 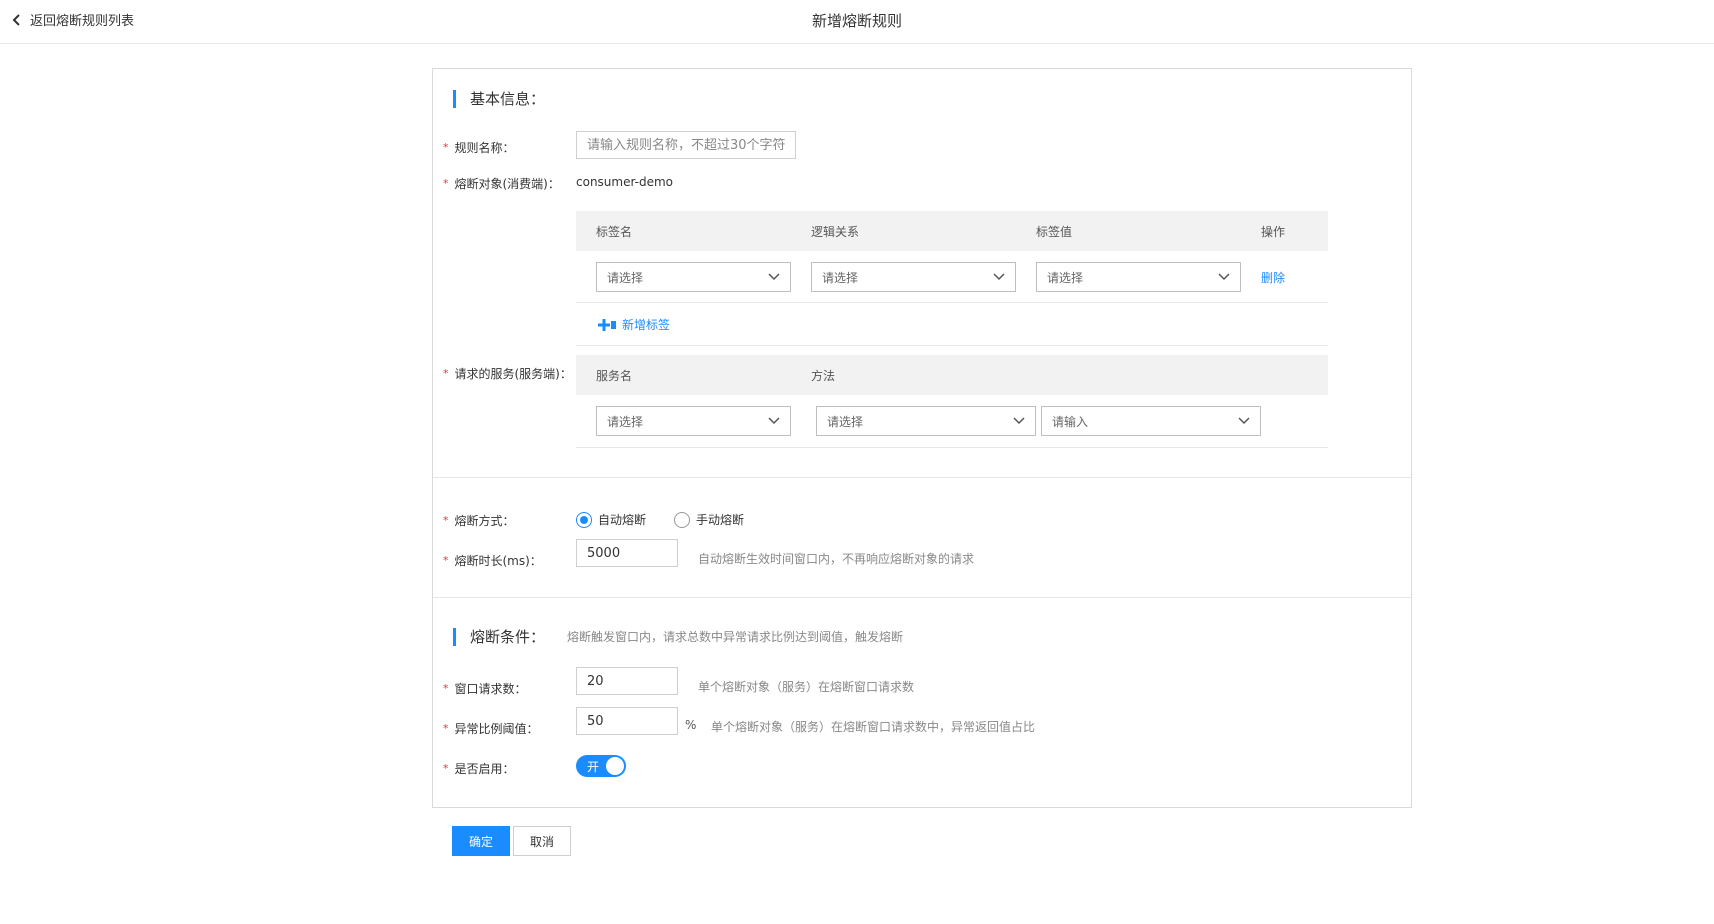 I want to click on rule-name-input, so click(x=686, y=145).